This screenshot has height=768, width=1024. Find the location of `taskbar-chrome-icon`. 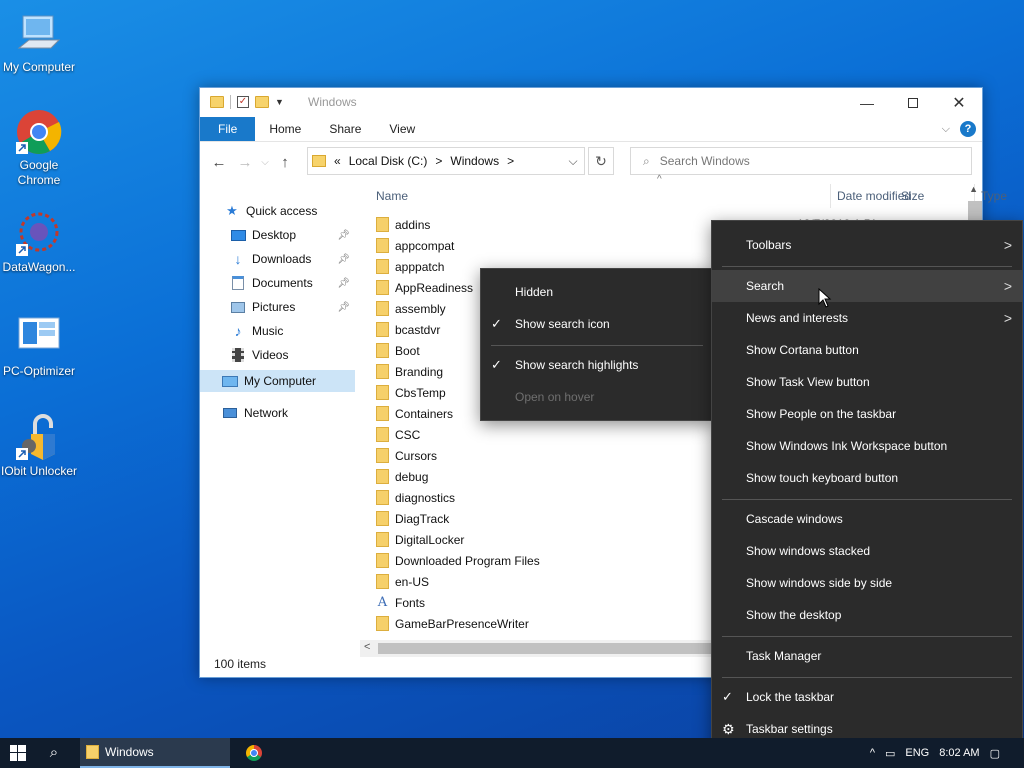

taskbar-chrome-icon is located at coordinates (254, 753).